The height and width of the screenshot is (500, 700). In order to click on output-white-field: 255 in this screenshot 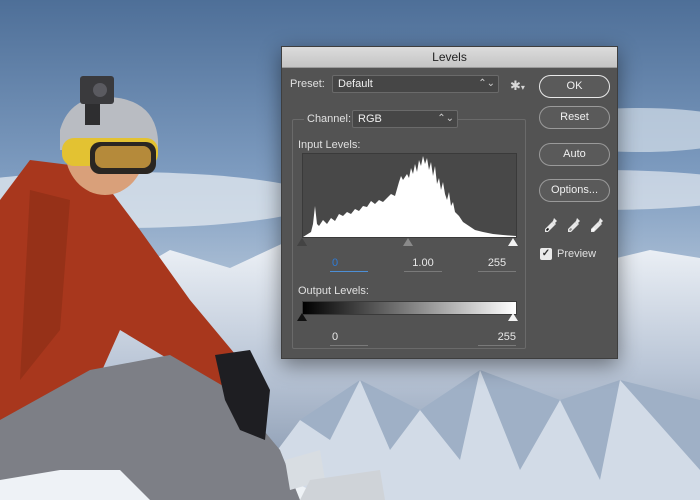, I will do `click(497, 337)`.